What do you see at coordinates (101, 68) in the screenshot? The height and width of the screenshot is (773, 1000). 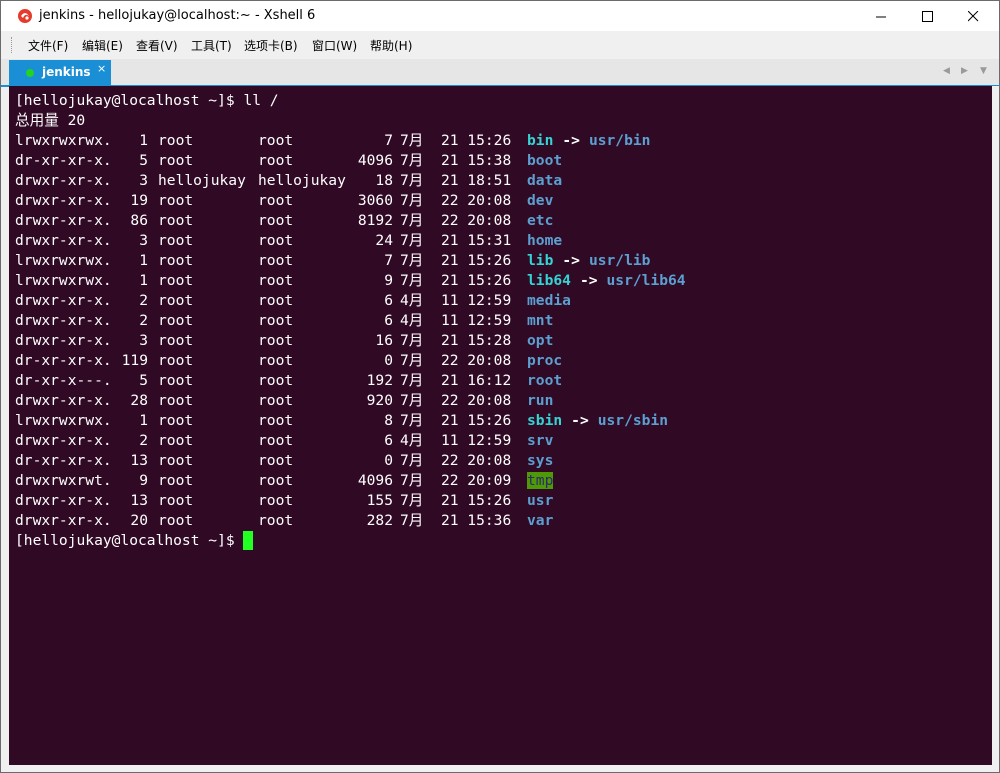 I see `tab-close-icon: ×` at bounding box center [101, 68].